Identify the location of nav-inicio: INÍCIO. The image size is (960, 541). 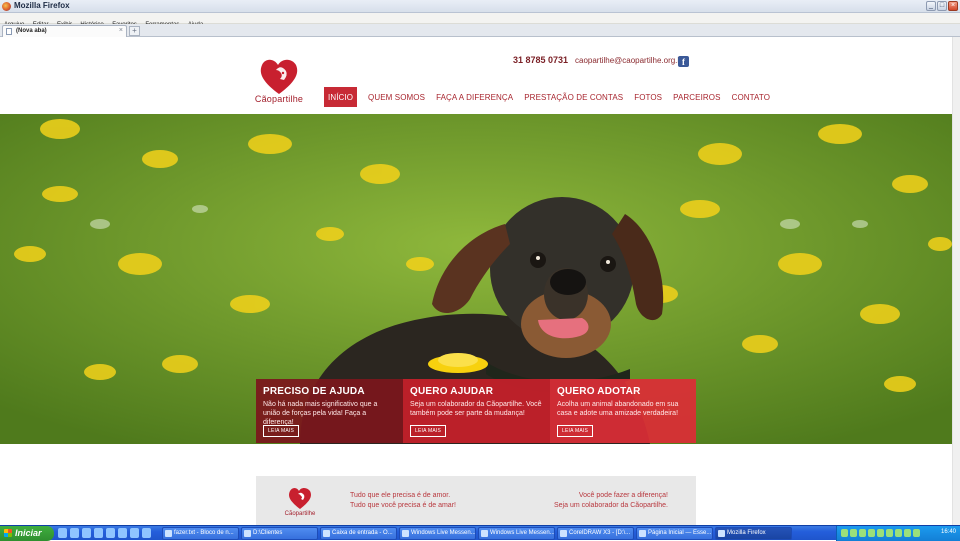
(341, 97).